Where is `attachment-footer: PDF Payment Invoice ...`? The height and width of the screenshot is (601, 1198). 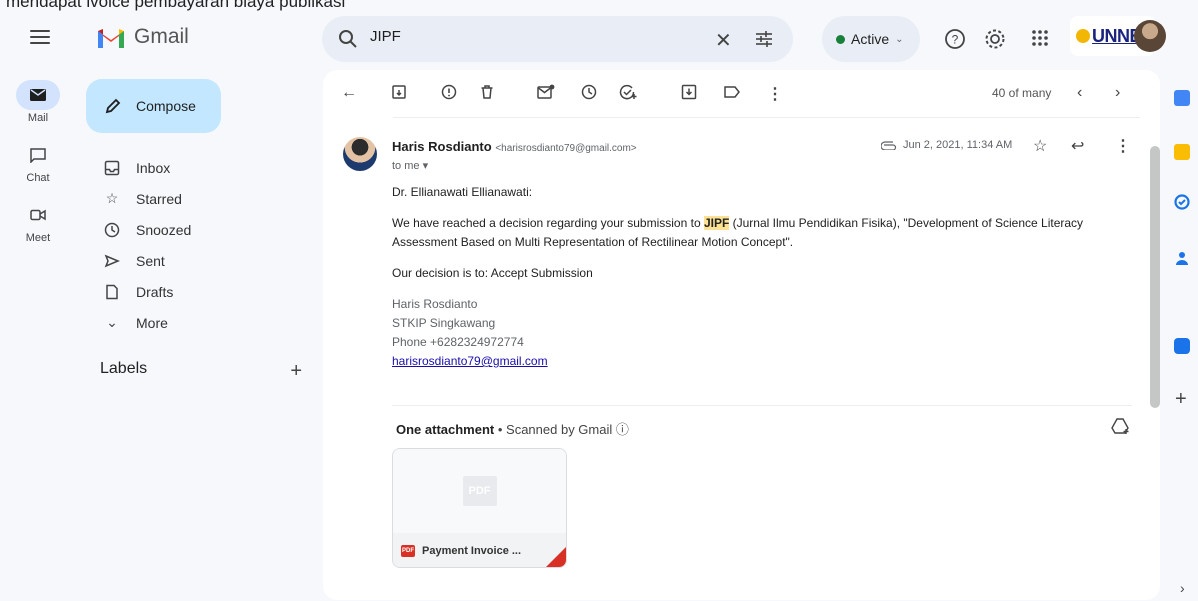 attachment-footer: PDF Payment Invoice ... is located at coordinates (479, 550).